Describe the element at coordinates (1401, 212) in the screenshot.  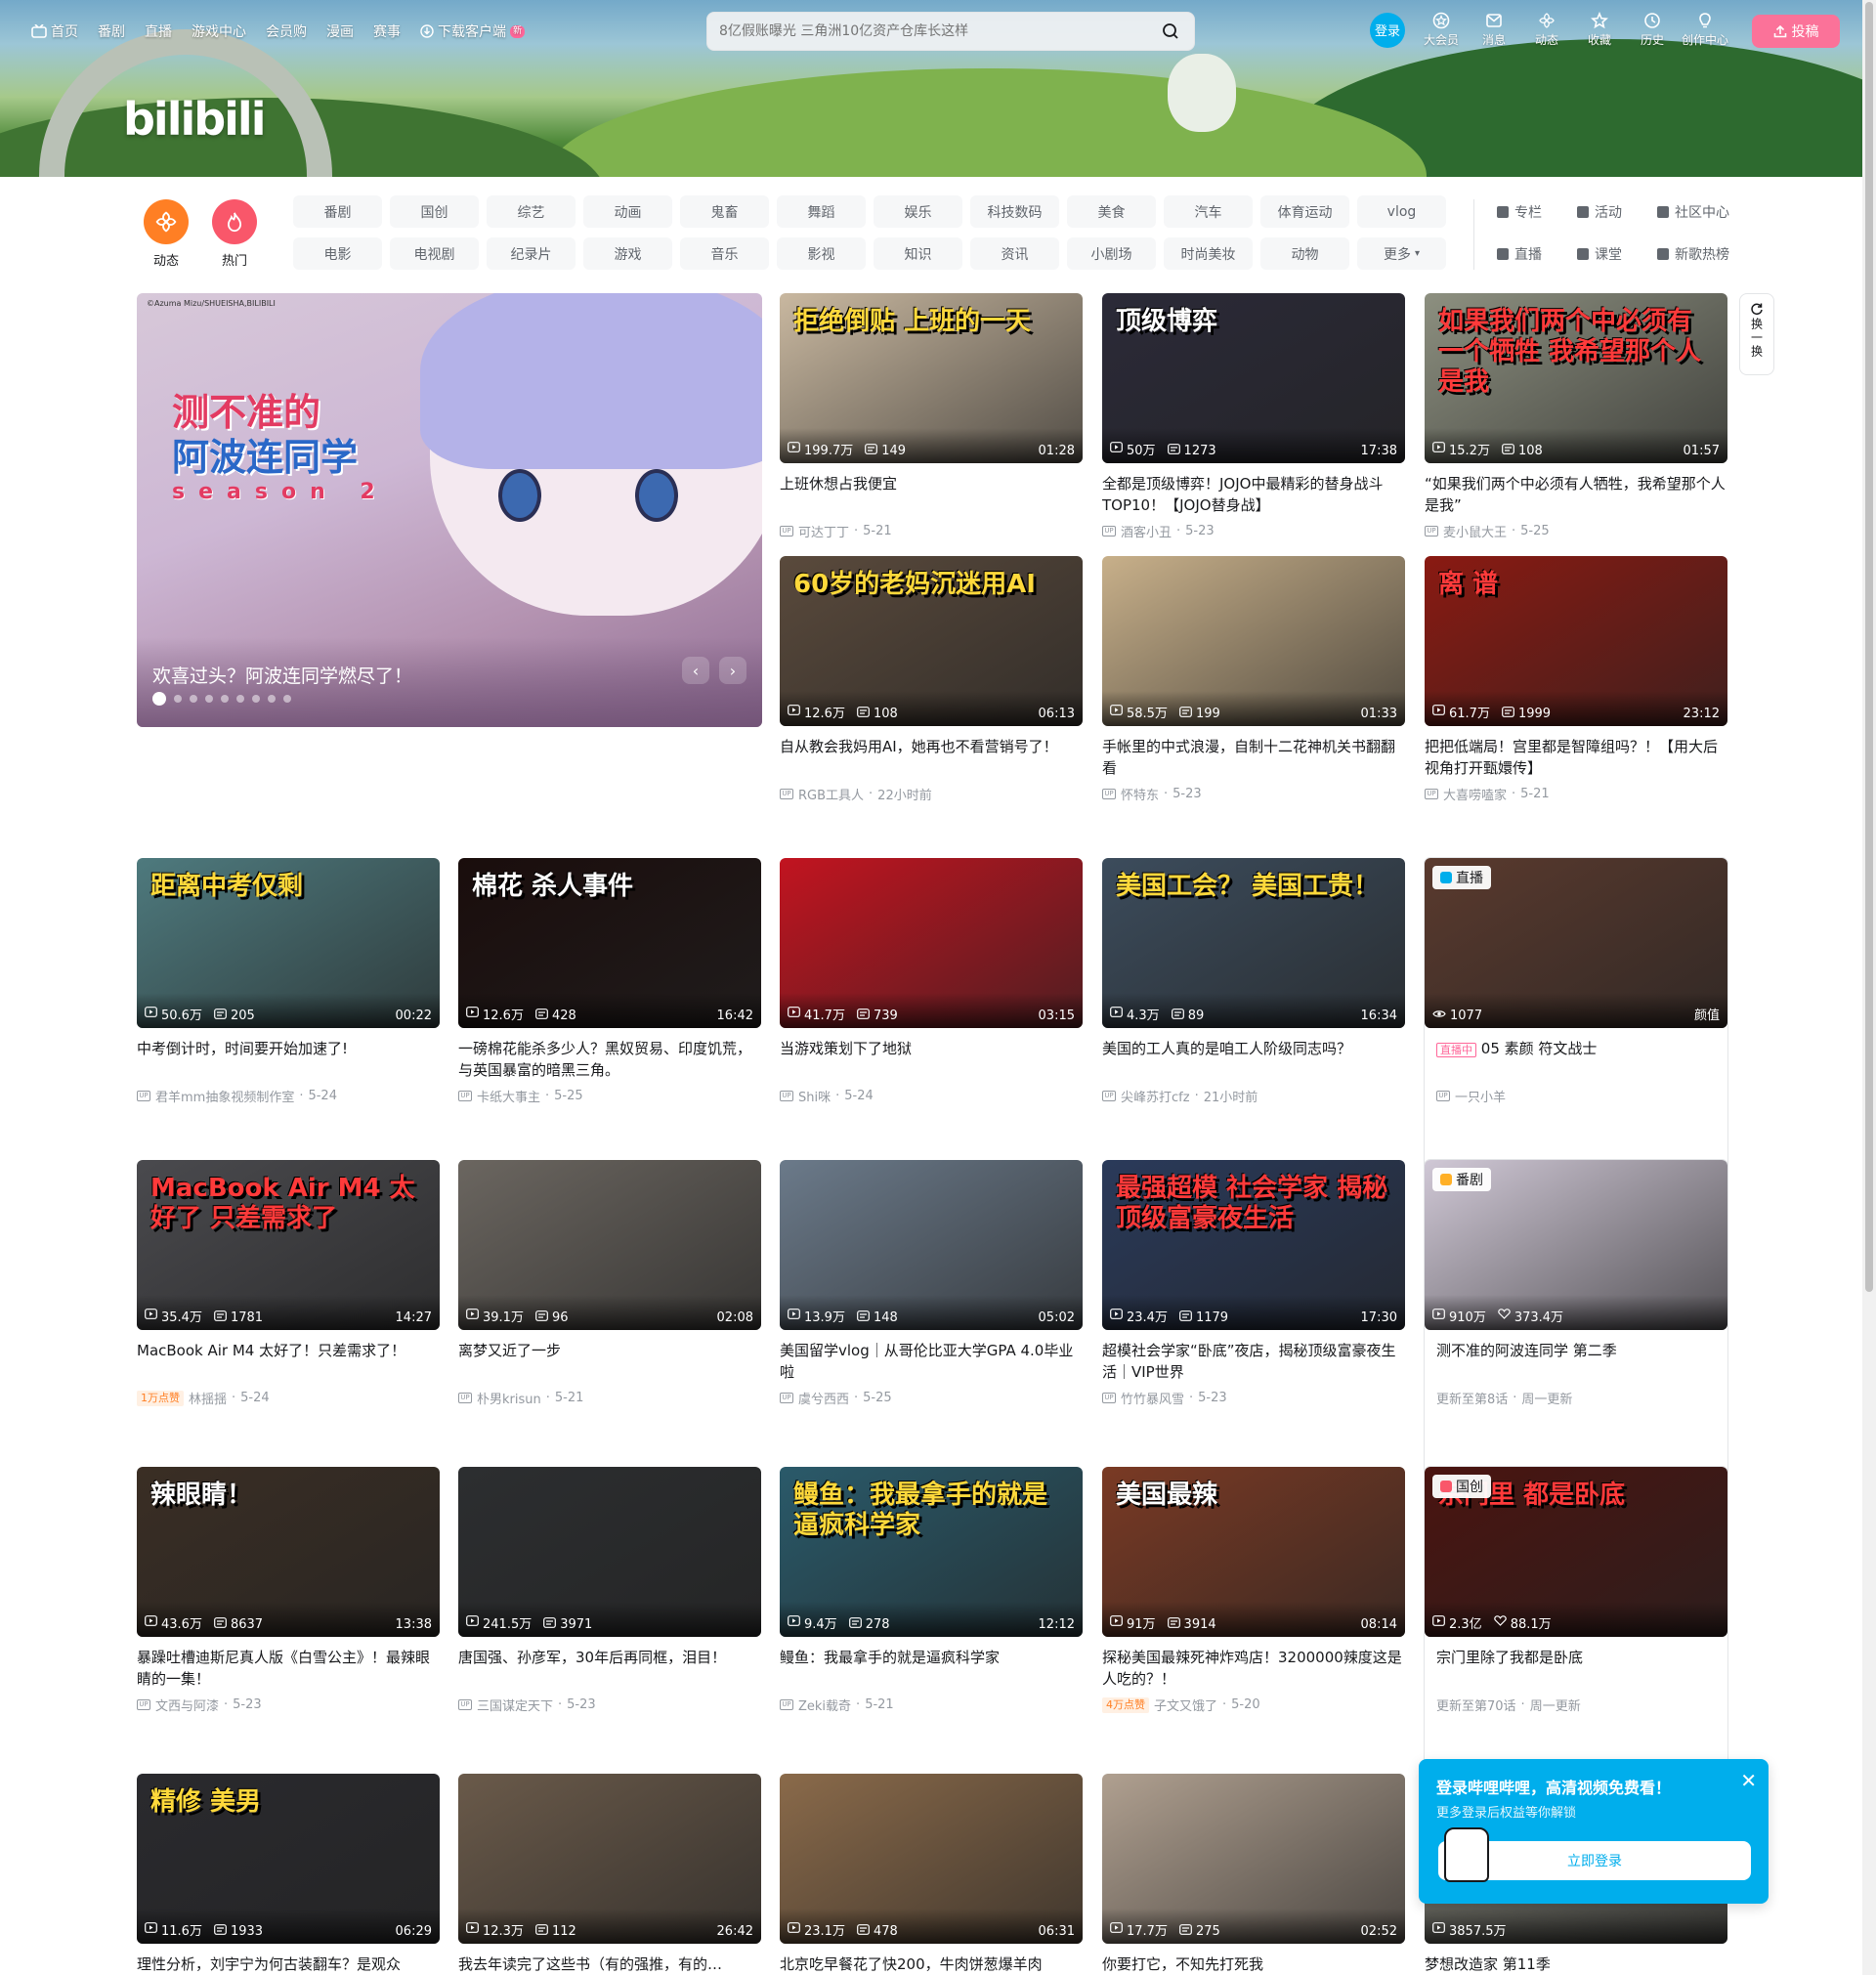
I see `channel-tag: vlog` at that location.